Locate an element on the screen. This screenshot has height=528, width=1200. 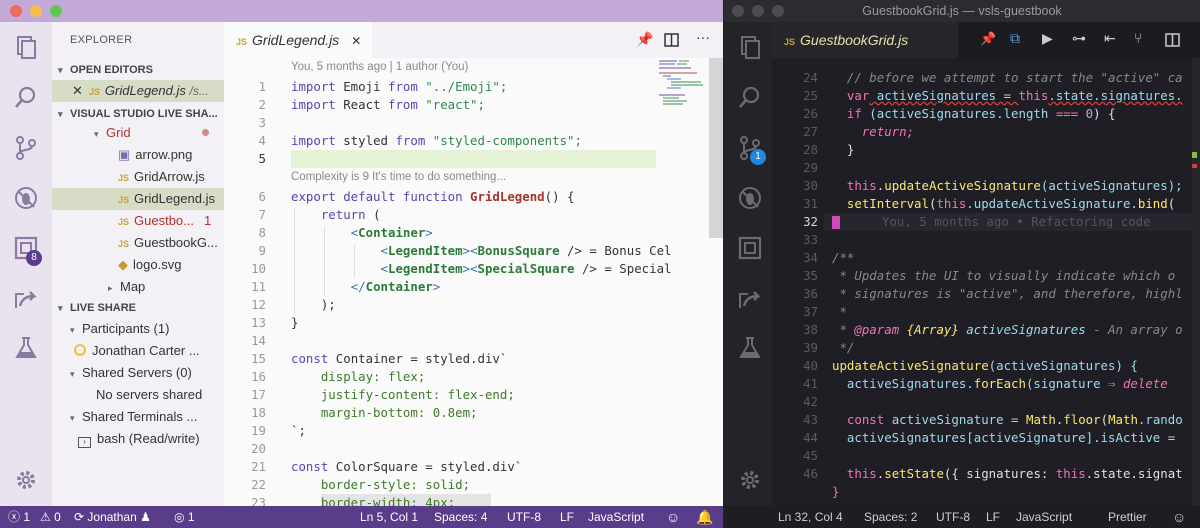
tab-guestbookgrid: JS GuestbookGrid.js is located at coordinates (865, 40).